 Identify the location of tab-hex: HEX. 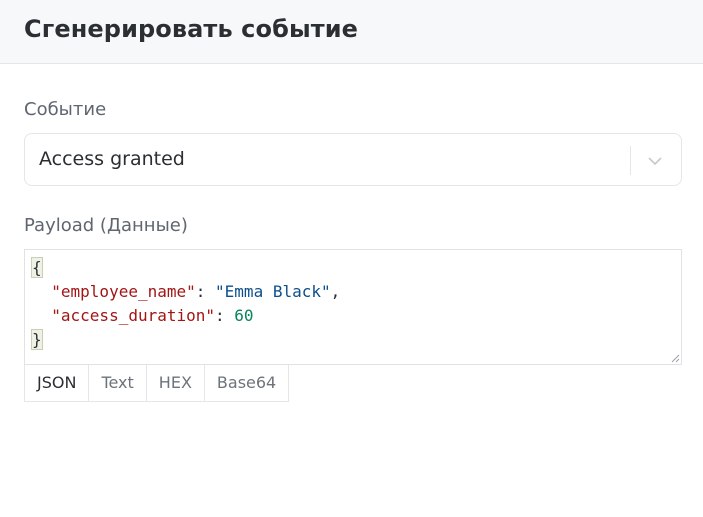
(175, 383).